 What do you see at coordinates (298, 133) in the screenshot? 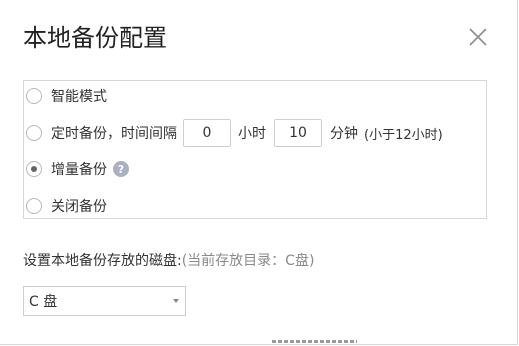
I see `minutes-input` at bounding box center [298, 133].